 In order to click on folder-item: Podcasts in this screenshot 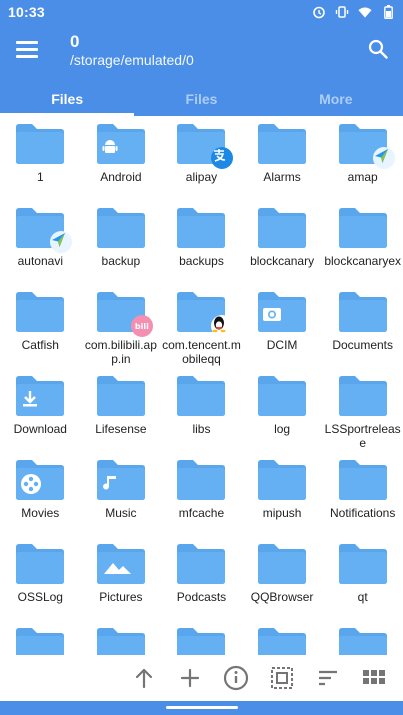, I will do `click(201, 580)`.